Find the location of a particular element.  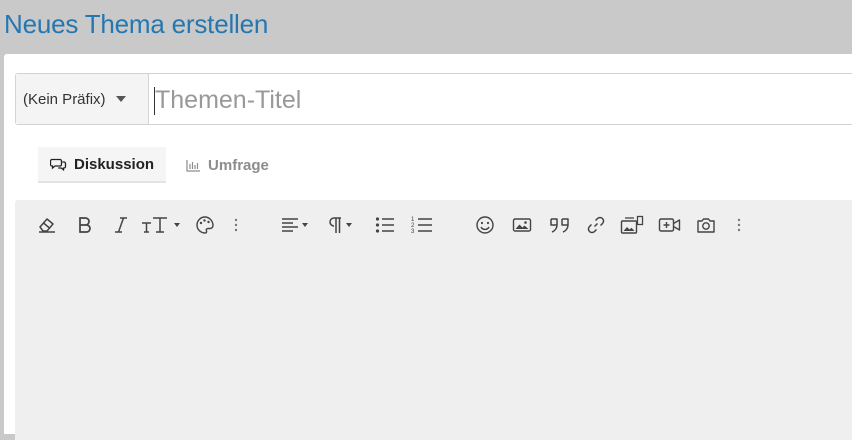

paragraph-button is located at coordinates (339, 225).